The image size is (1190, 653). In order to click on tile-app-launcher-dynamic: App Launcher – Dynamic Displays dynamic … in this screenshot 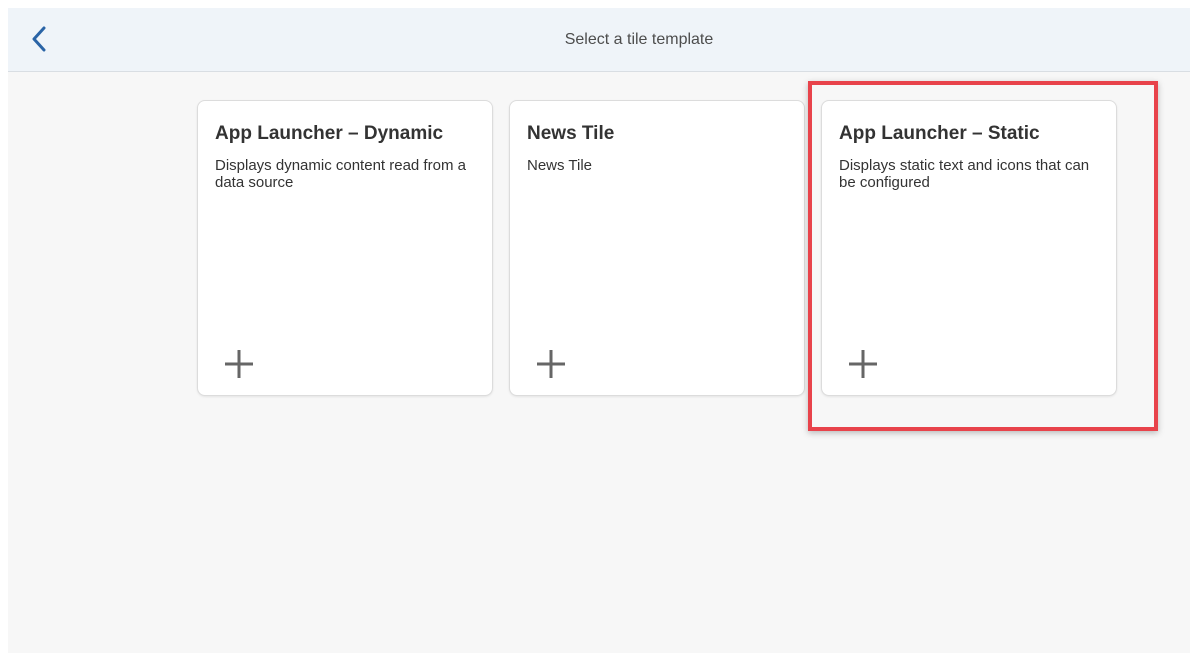, I will do `click(345, 248)`.